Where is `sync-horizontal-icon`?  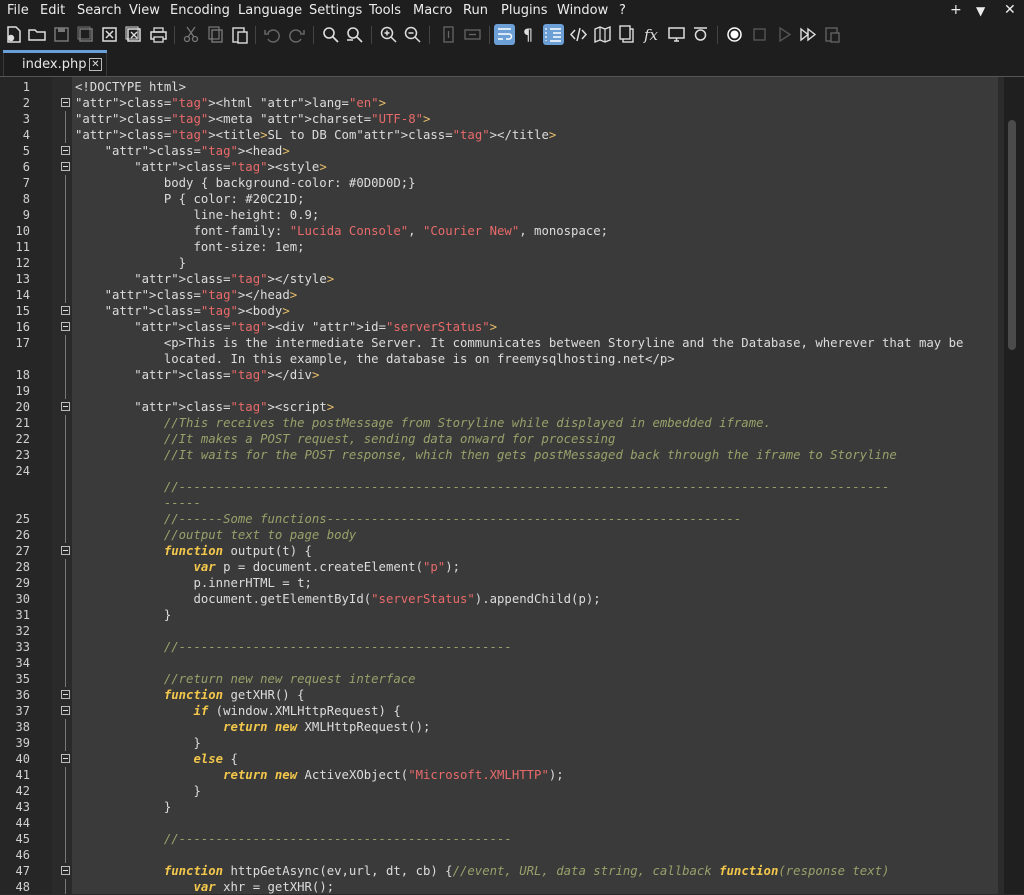 sync-horizontal-icon is located at coordinates (472, 34).